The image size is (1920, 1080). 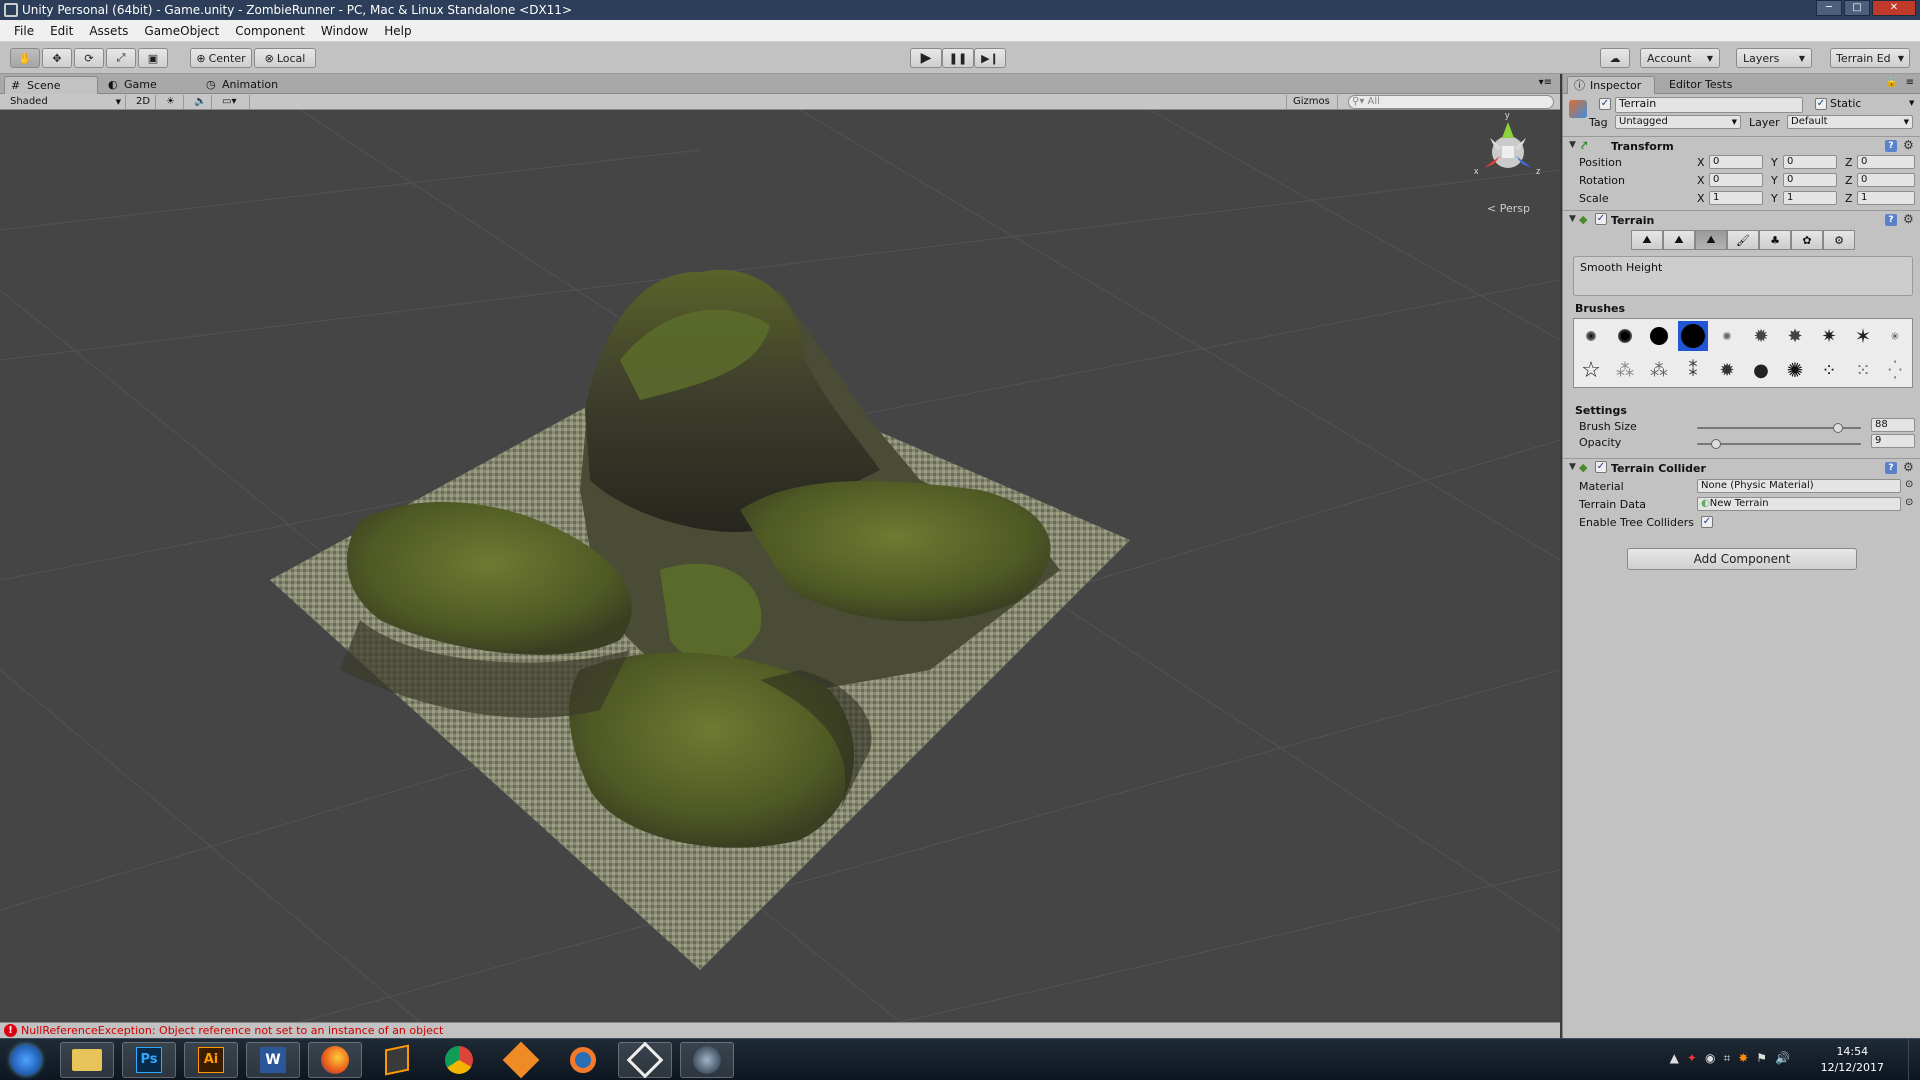 What do you see at coordinates (1601, 219) in the screenshot?
I see `terrain-enabled-checkbox: ✓` at bounding box center [1601, 219].